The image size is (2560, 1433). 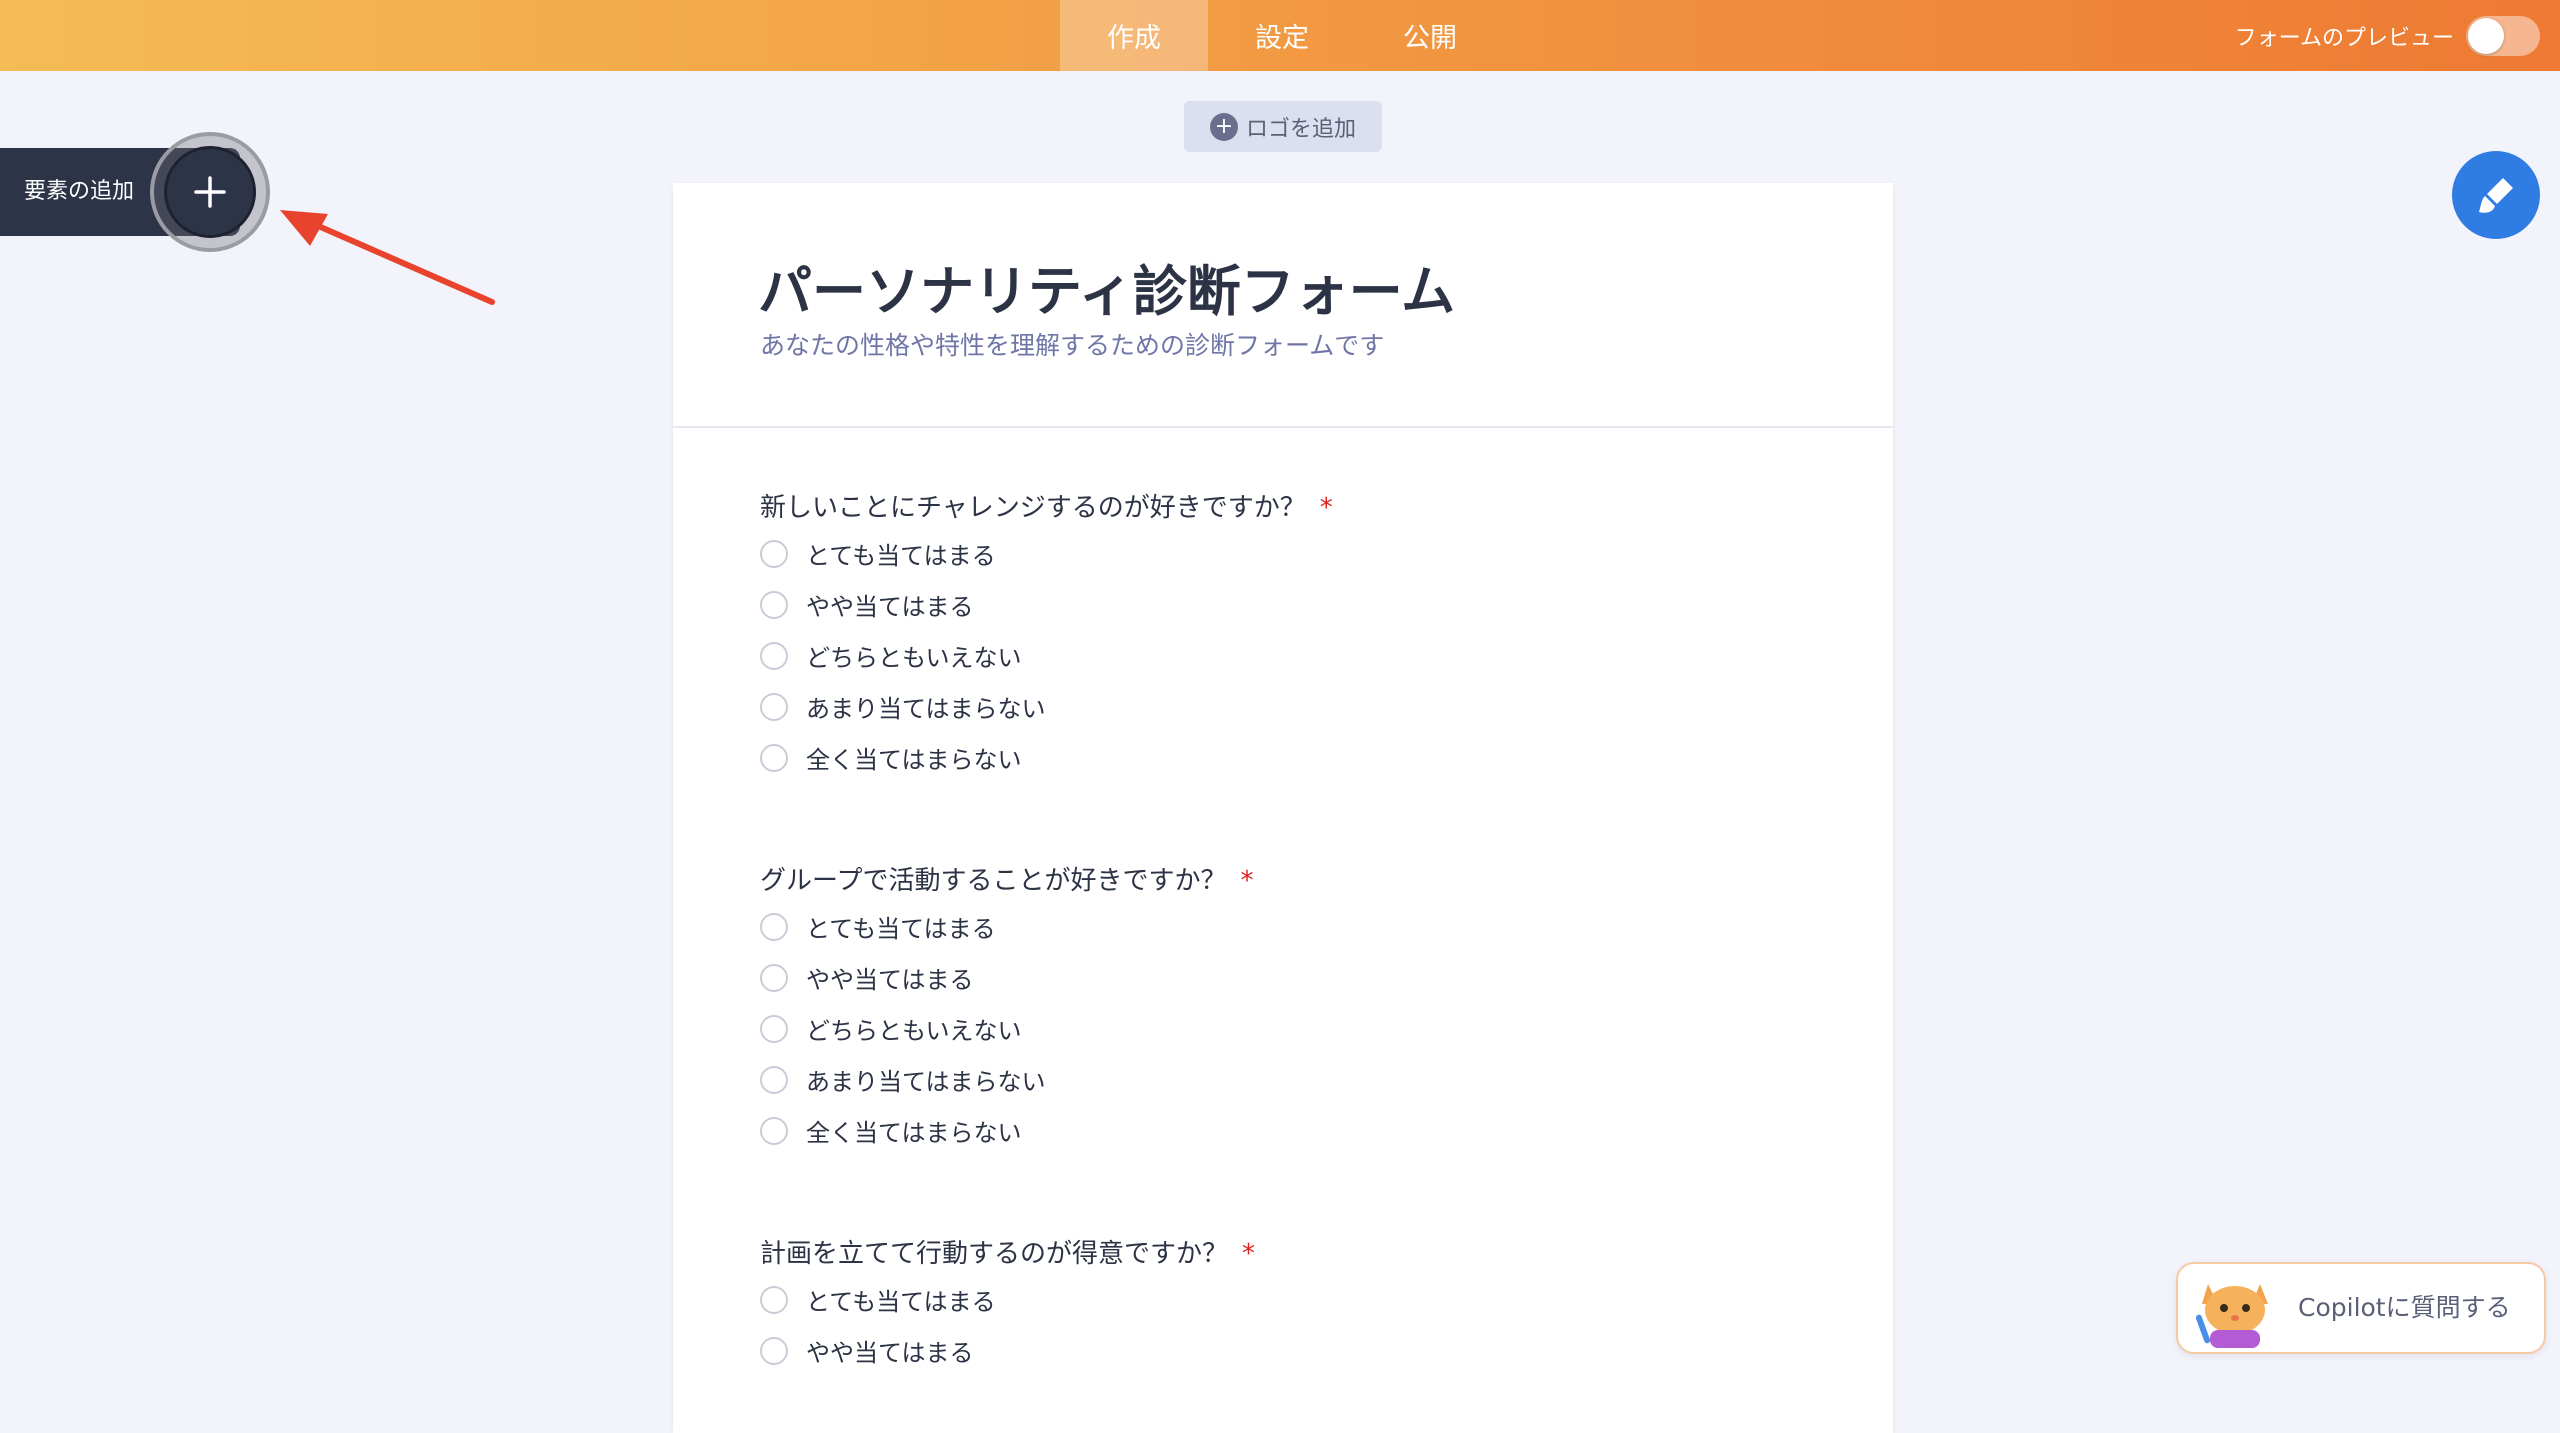 I want to click on top-bar: 作成 設定 公開 フォームのプレビュー, so click(x=1280, y=35).